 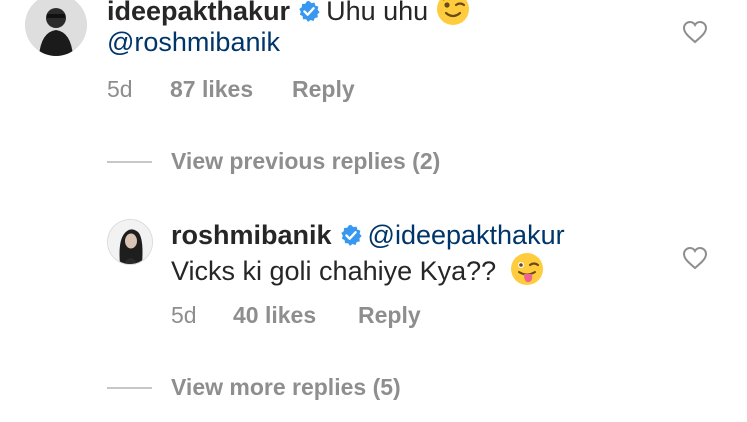 What do you see at coordinates (193, 42) in the screenshot?
I see `mention-link: @roshmibanik` at bounding box center [193, 42].